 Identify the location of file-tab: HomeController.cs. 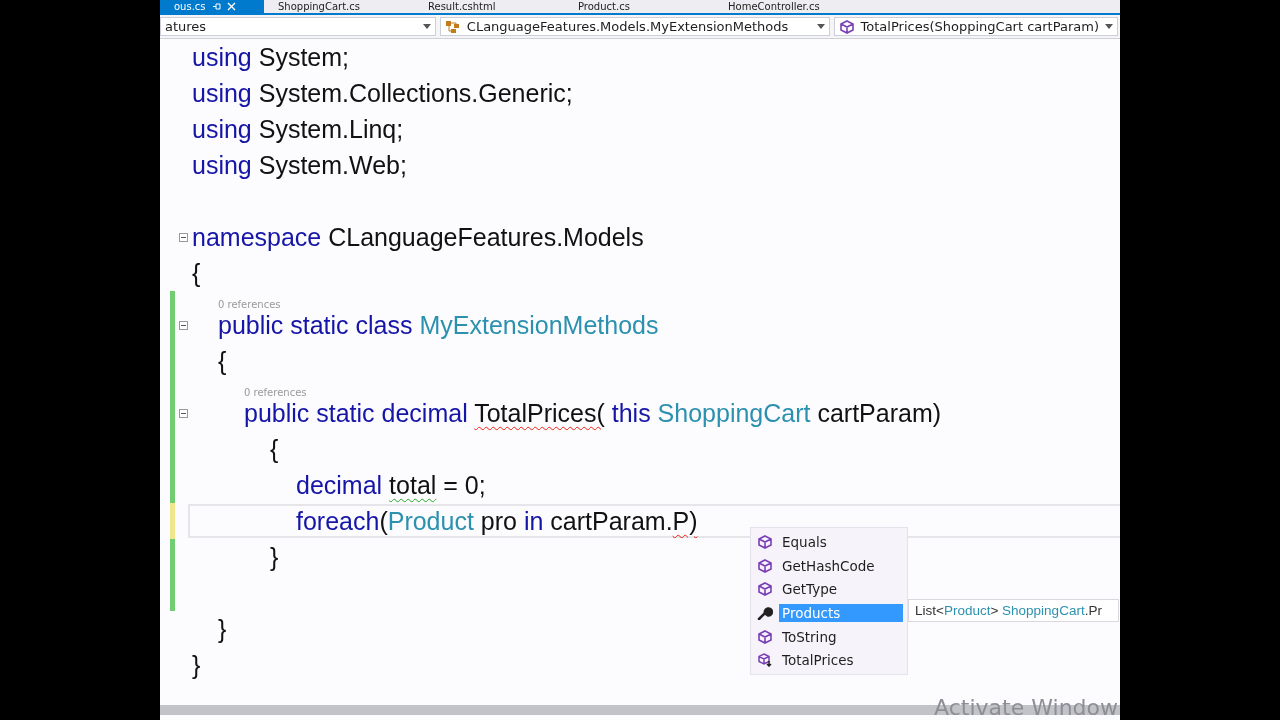
(789, 6).